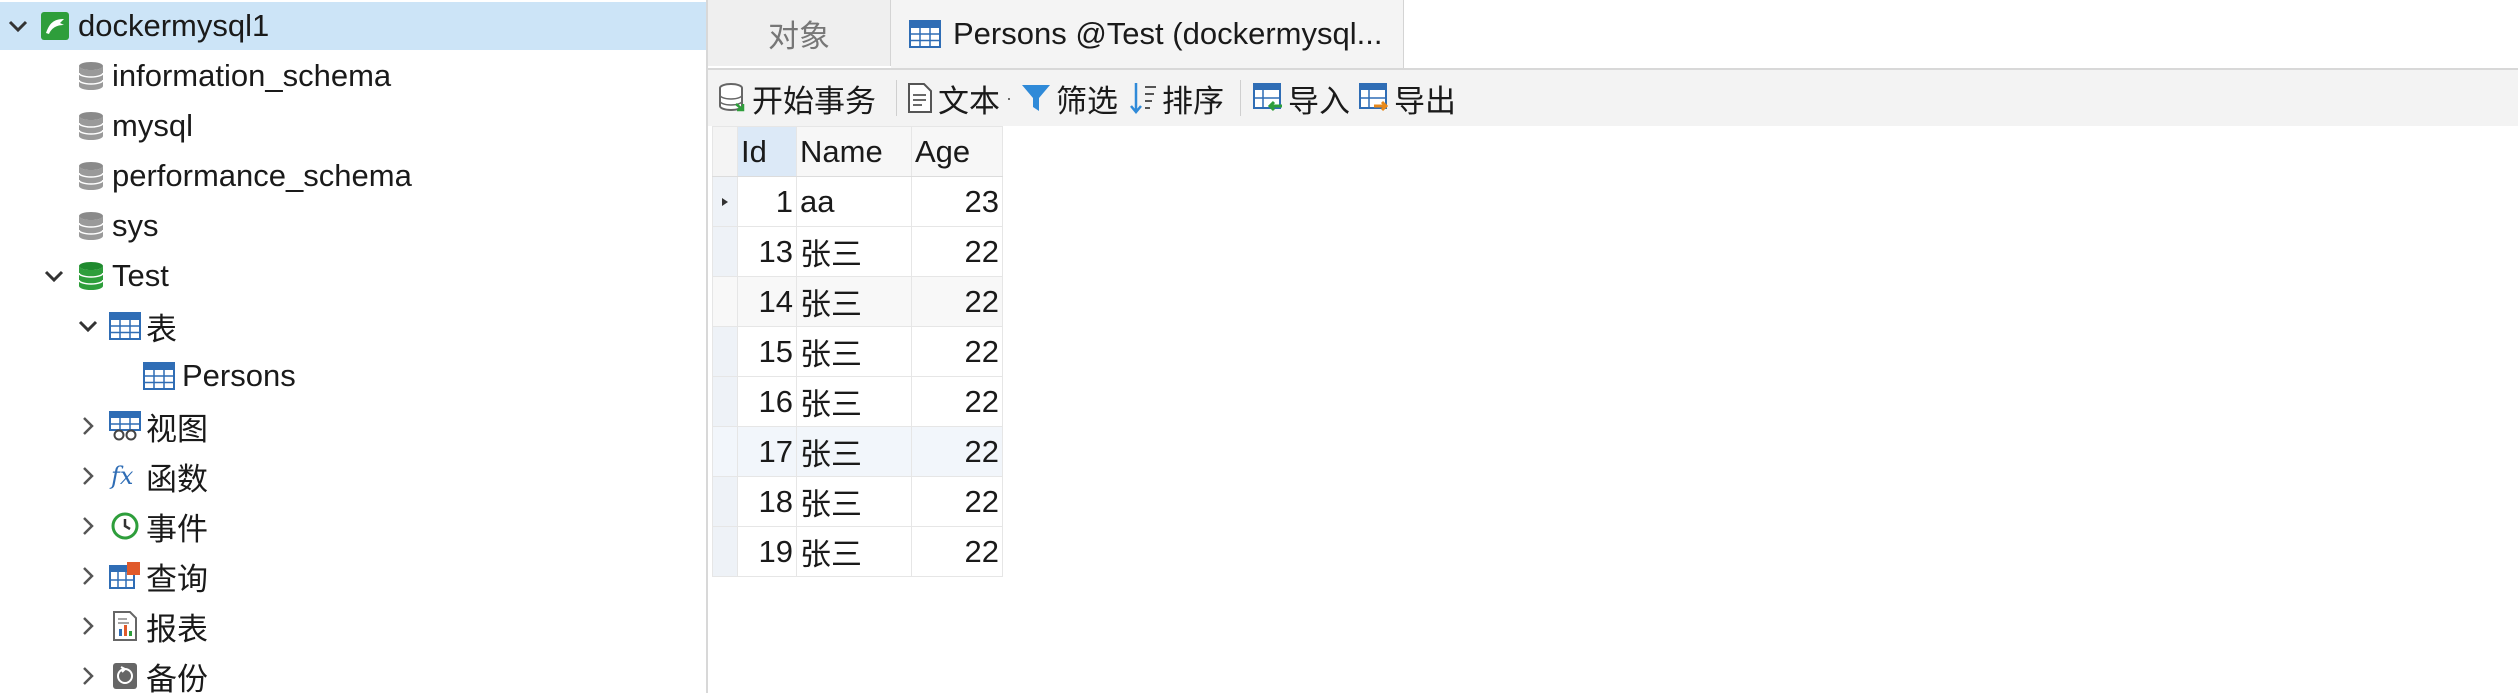  Describe the element at coordinates (767, 301) in the screenshot. I see `cell-id: 14` at that location.